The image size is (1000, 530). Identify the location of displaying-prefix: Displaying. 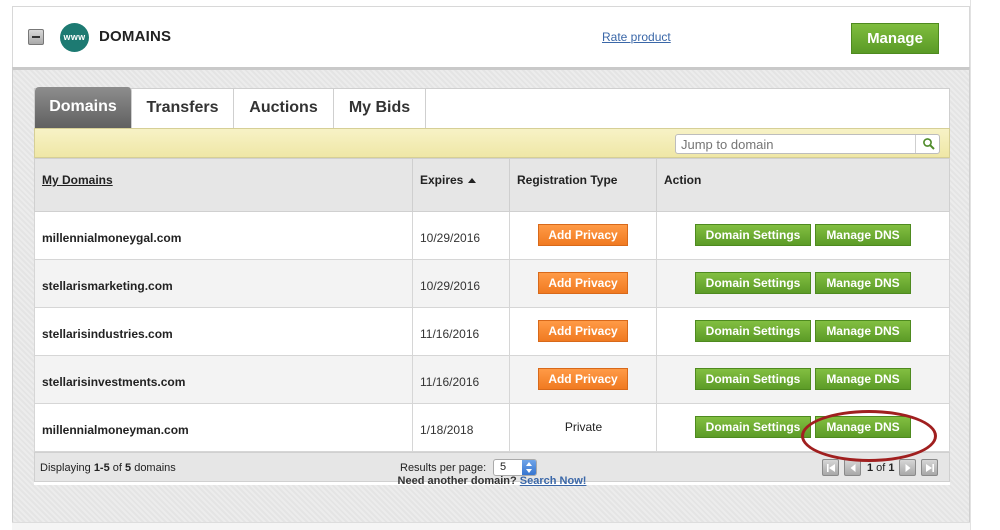
(67, 468).